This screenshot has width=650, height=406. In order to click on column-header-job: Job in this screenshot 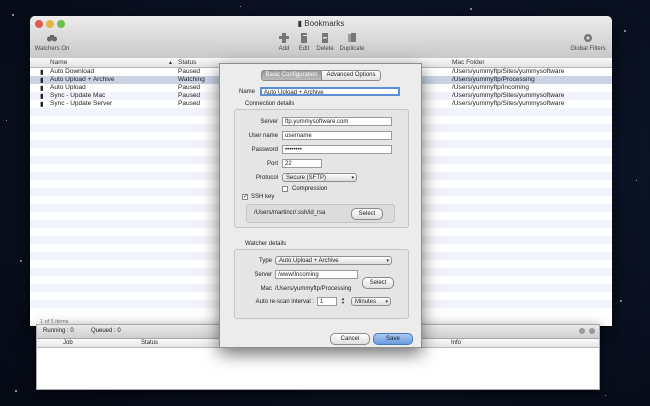, I will do `click(68, 343)`.